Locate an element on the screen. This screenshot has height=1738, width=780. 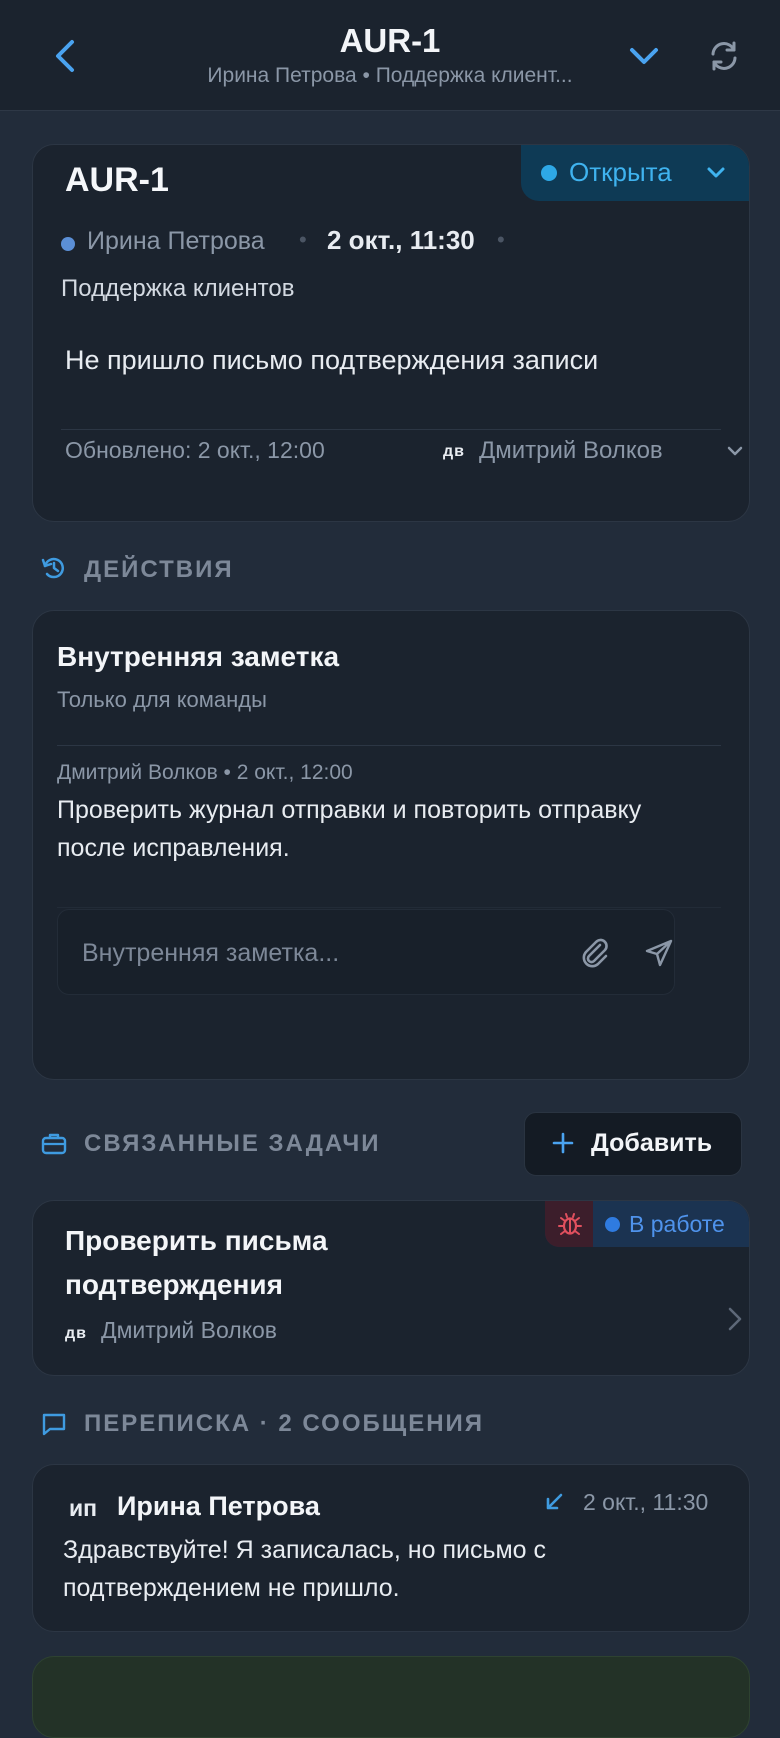
task-title: Проверить письма подтверждения is located at coordinates (196, 1262).